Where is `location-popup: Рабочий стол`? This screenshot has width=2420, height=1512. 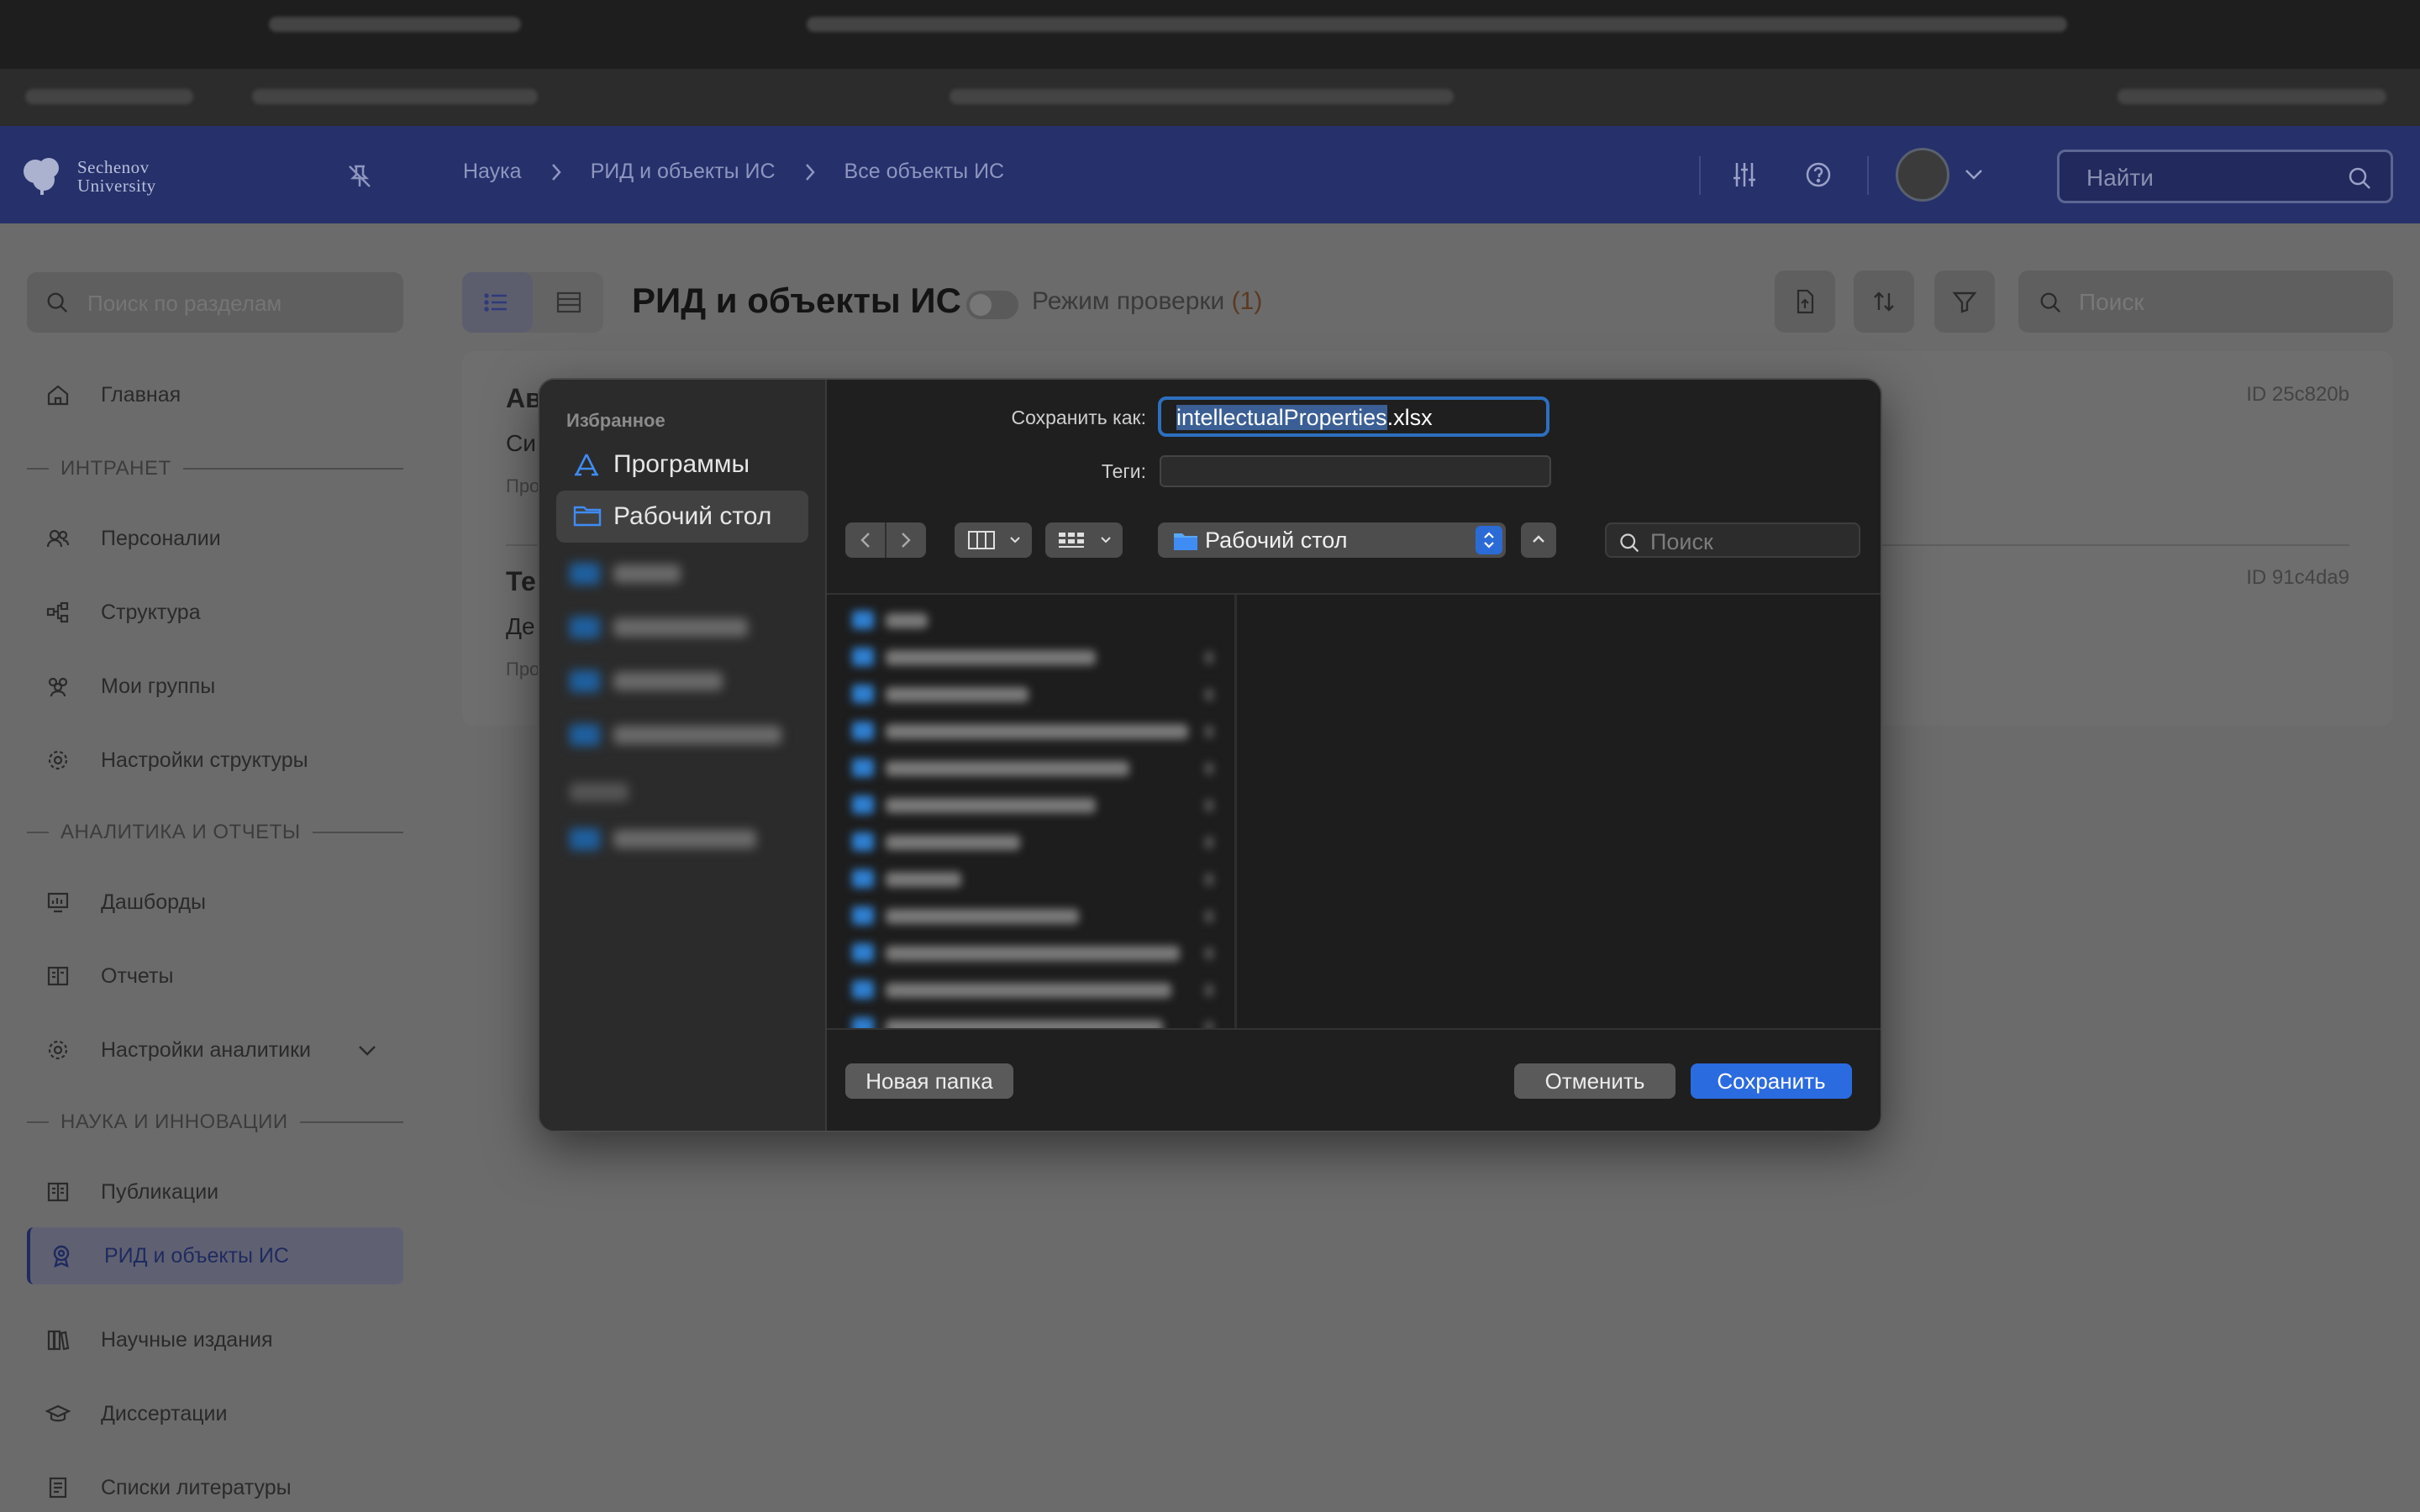
location-popup: Рабочий стол is located at coordinates (1332, 540).